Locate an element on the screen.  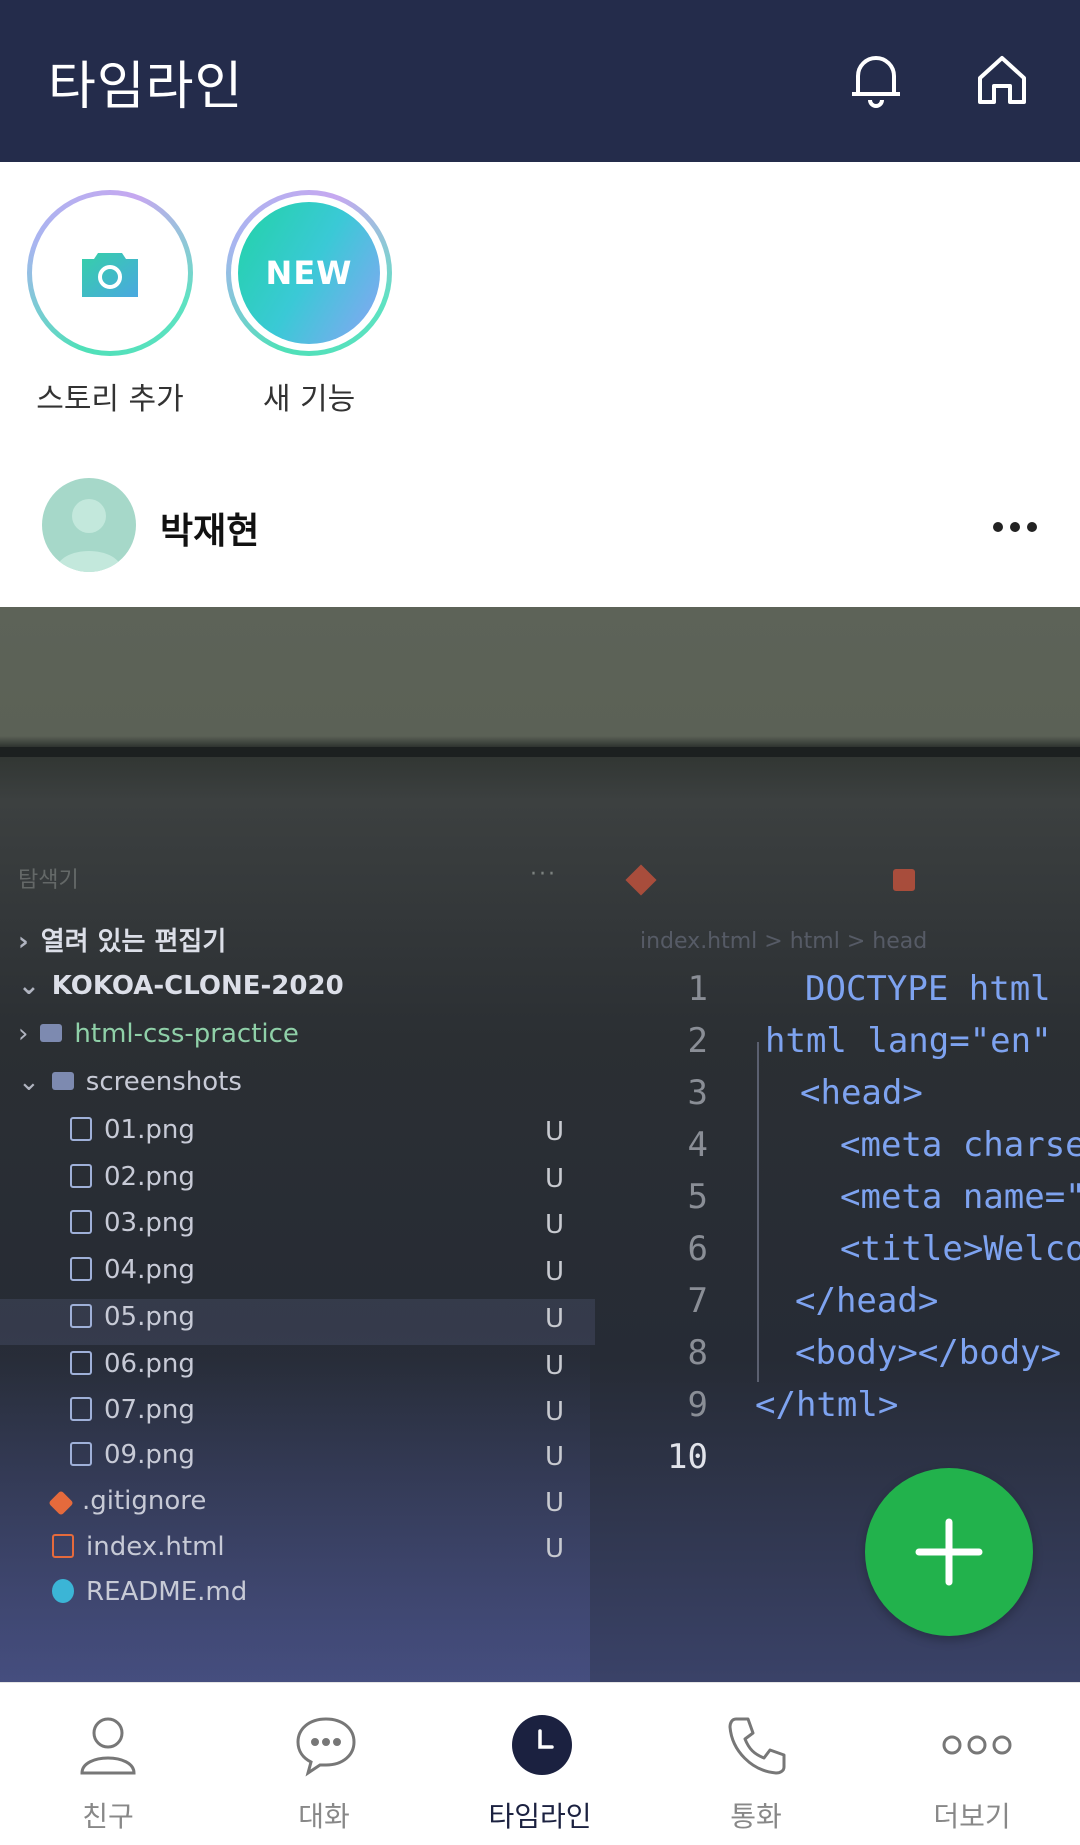
bottom-nav: 친구 대화 타임라인 통화 더보기 is located at coordinates (540, 1763).